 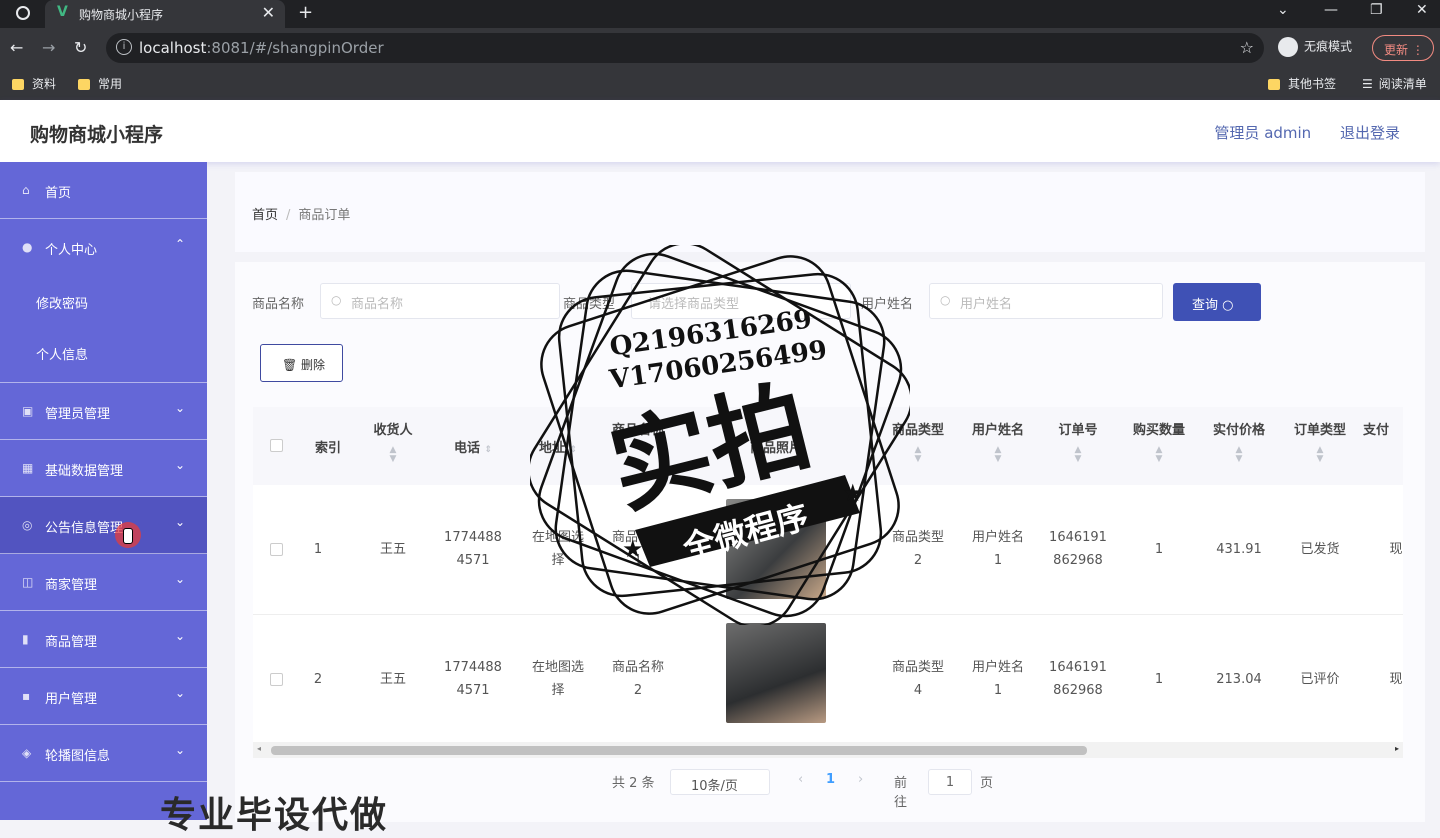 I want to click on url-path: :8081/#/shangpinOrder, so click(x=295, y=48).